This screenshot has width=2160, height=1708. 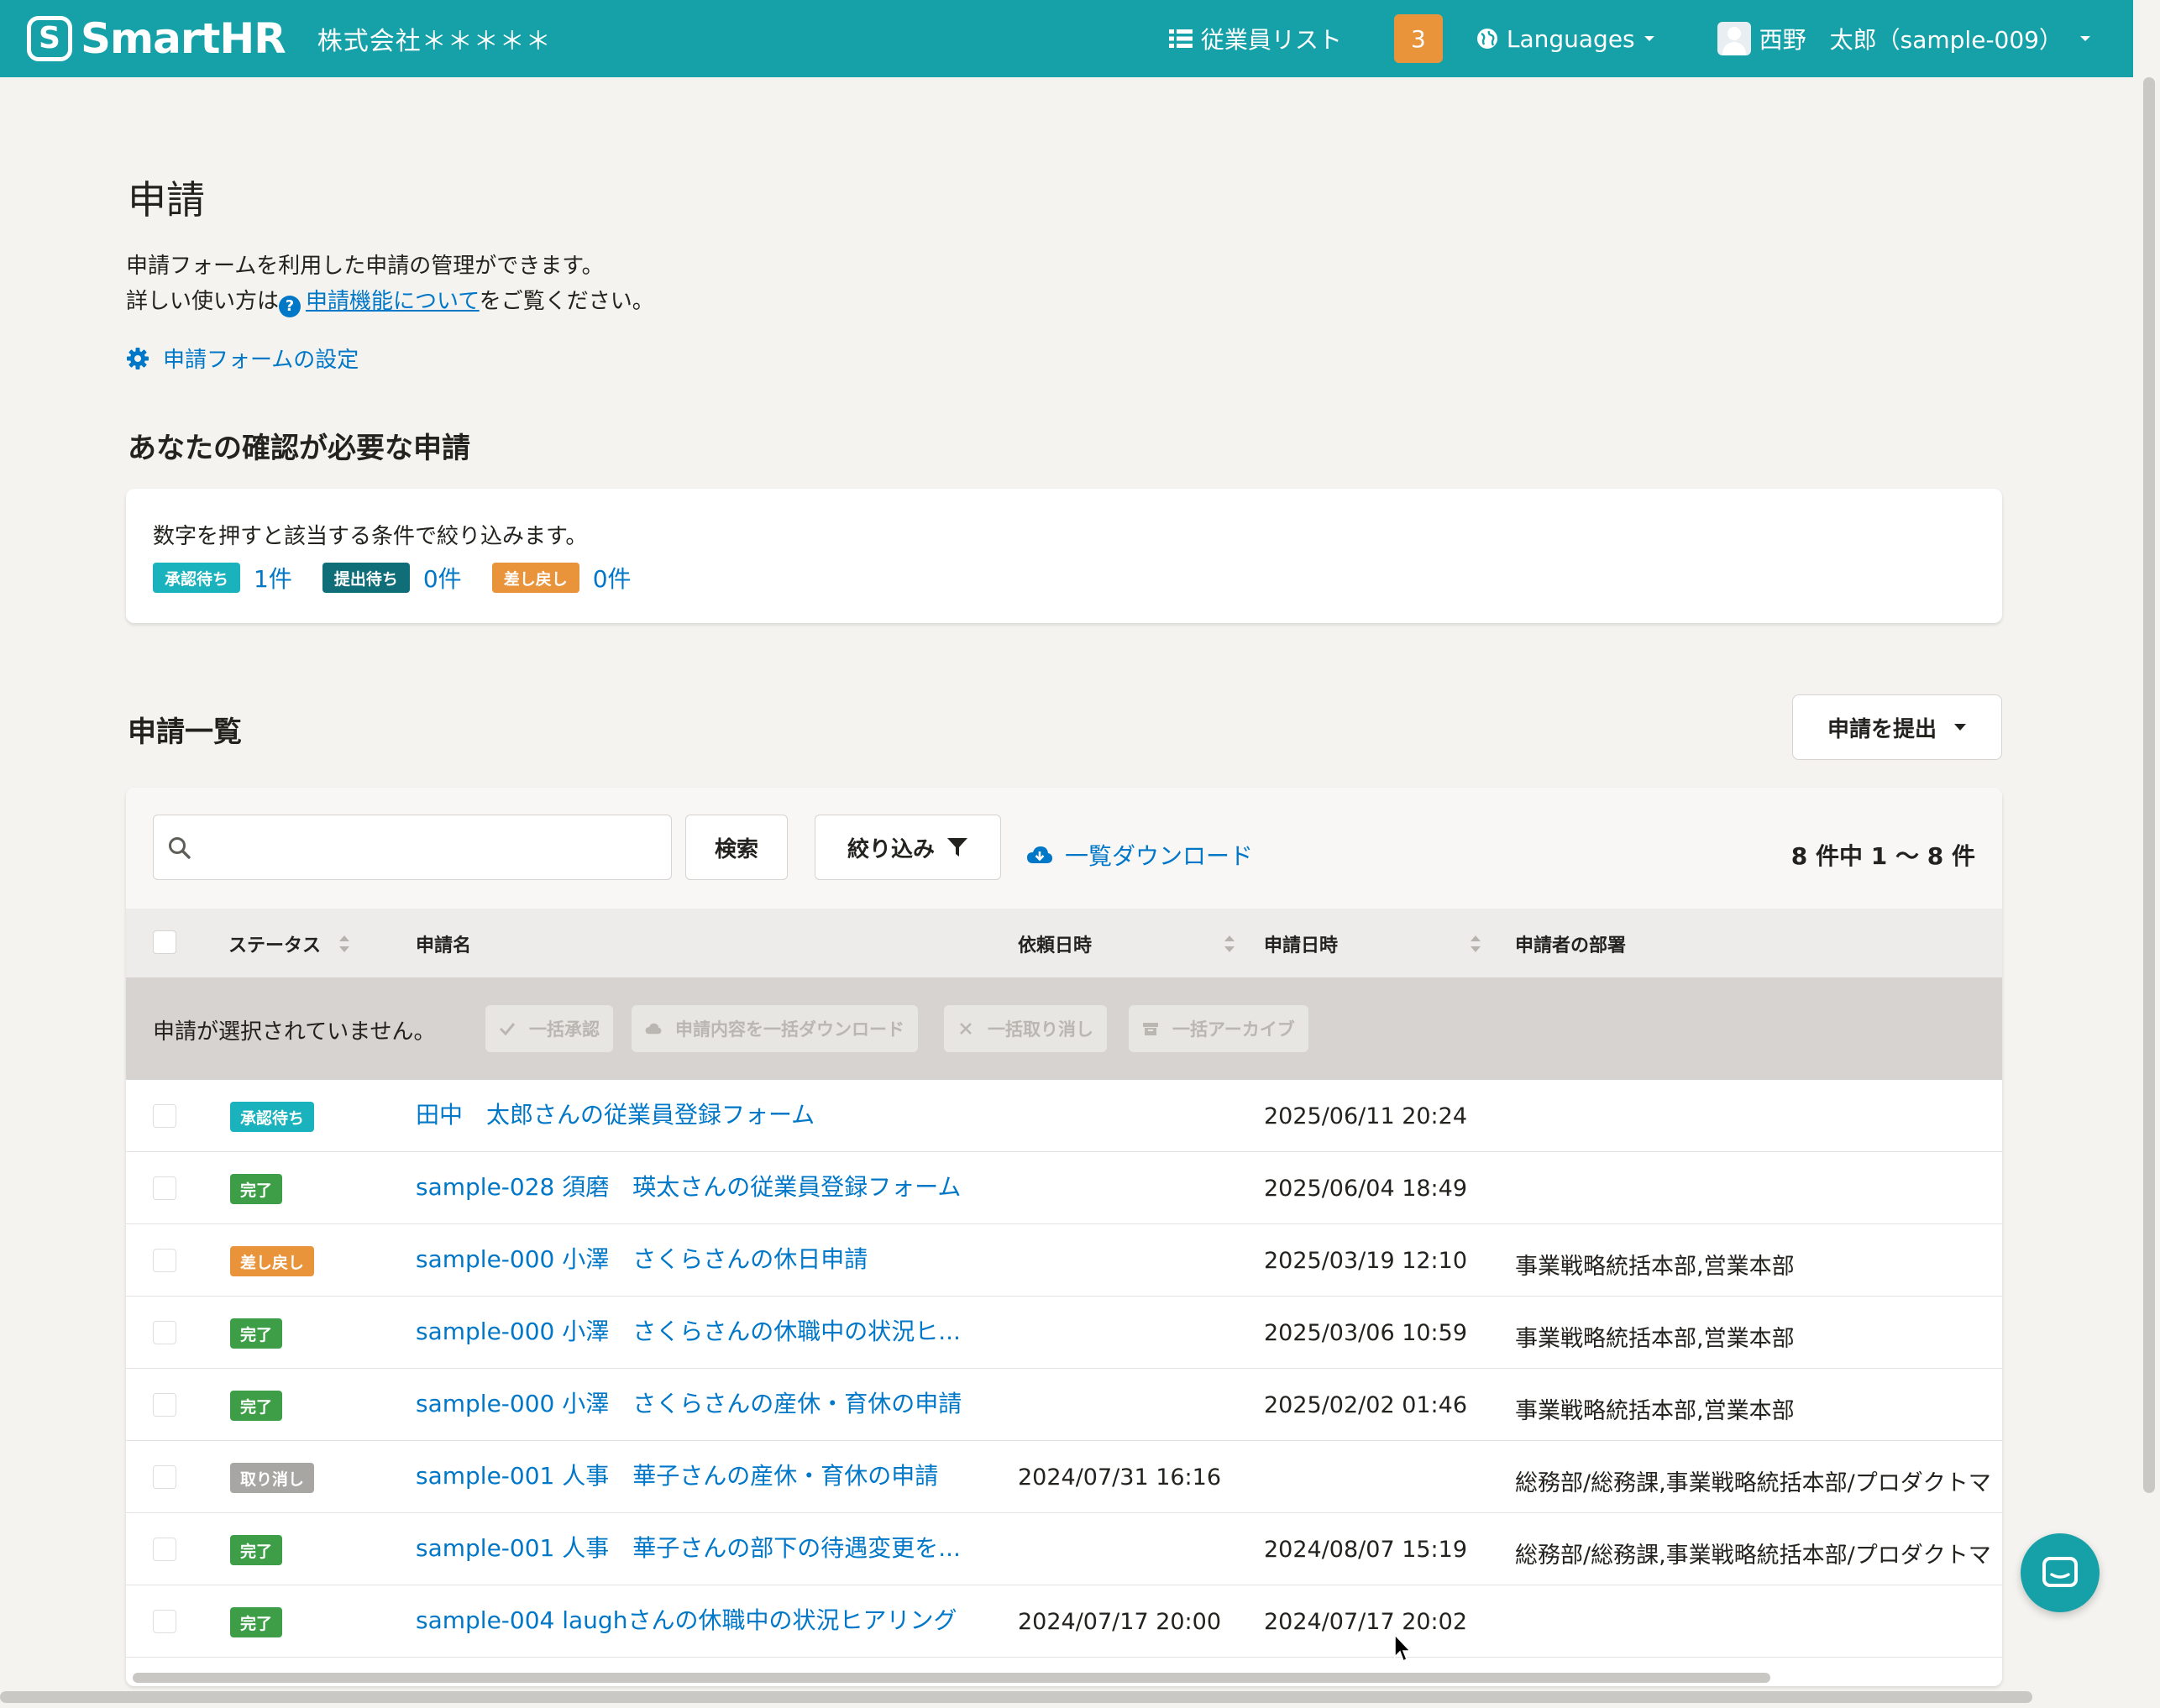 What do you see at coordinates (689, 1402) in the screenshot?
I see `request-name-link: sample-000 小澤 さくらさんの産休・育休の申請` at bounding box center [689, 1402].